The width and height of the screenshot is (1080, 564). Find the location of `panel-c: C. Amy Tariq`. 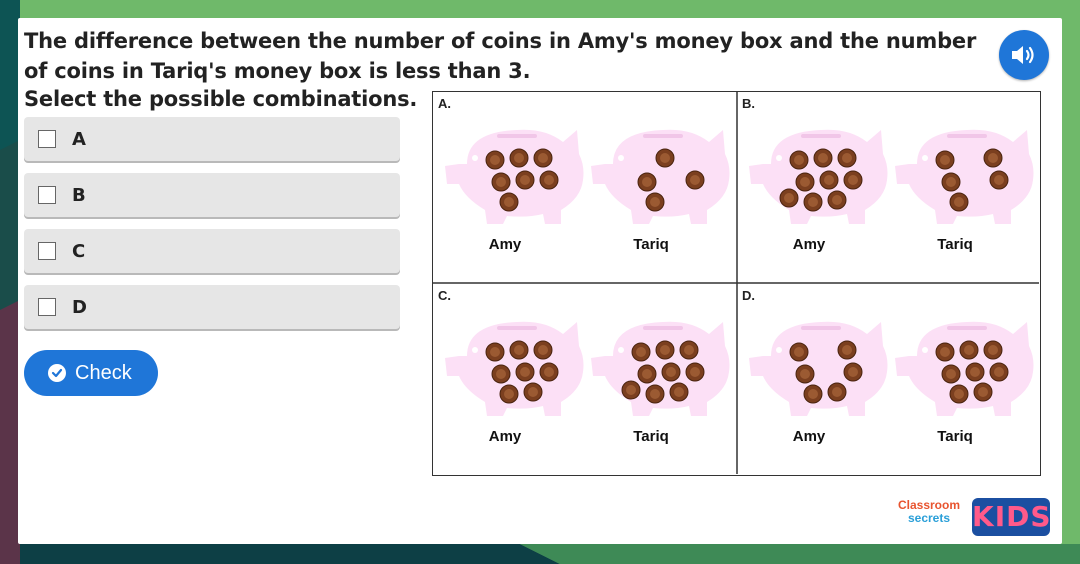

panel-c: C. Amy Tariq is located at coordinates (584, 379).